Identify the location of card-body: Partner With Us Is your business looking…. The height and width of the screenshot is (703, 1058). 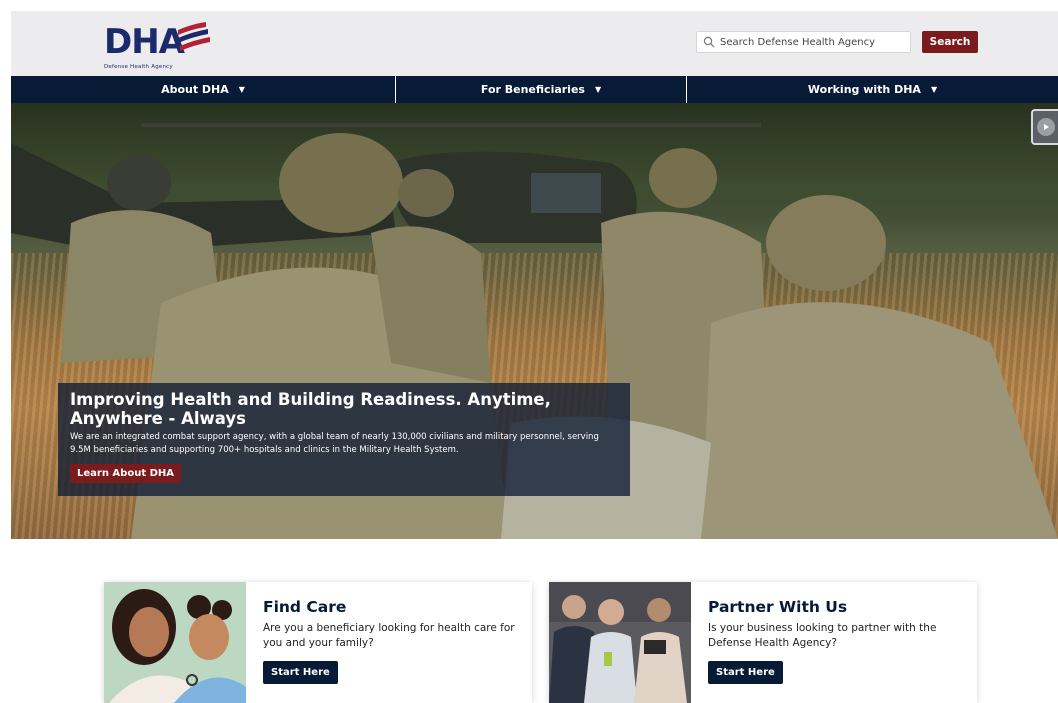
(838, 641).